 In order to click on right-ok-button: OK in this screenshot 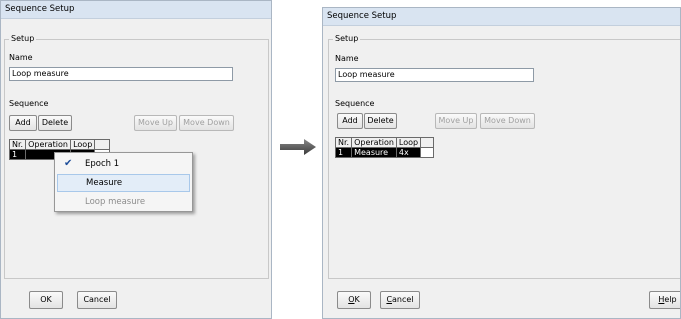, I will do `click(354, 300)`.